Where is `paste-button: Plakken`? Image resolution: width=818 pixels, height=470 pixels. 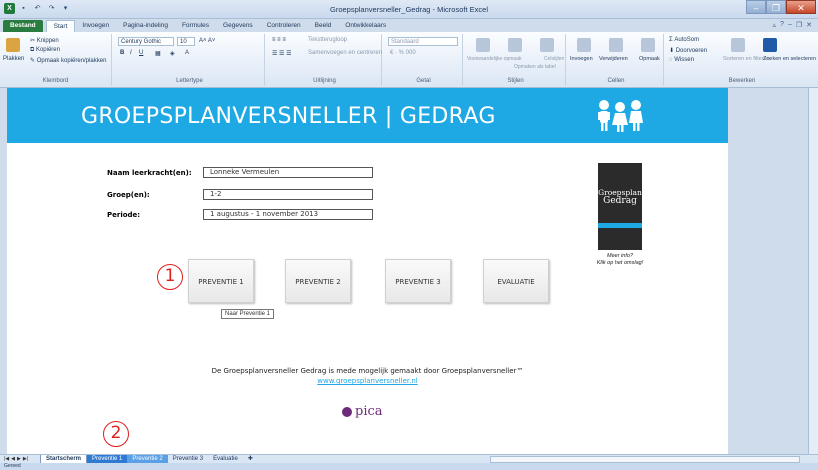 paste-button: Plakken is located at coordinates (13, 59).